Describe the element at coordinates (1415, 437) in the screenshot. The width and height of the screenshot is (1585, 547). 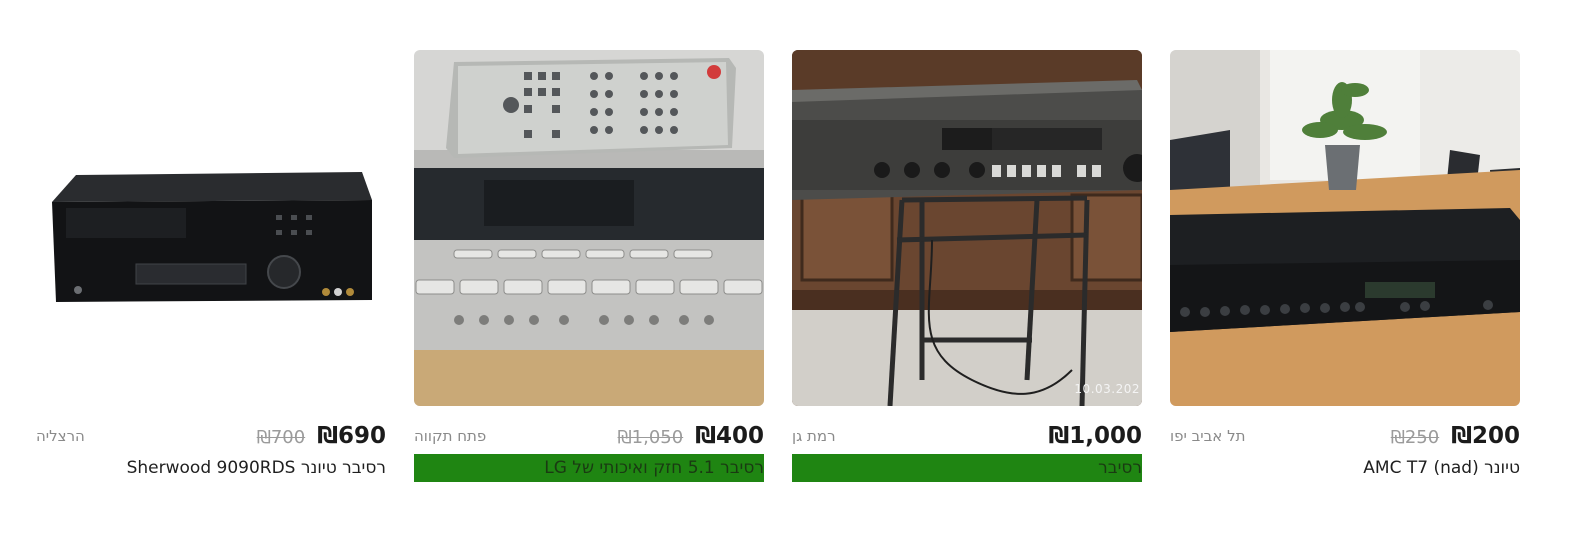
I see `old-price: ₪250` at that location.